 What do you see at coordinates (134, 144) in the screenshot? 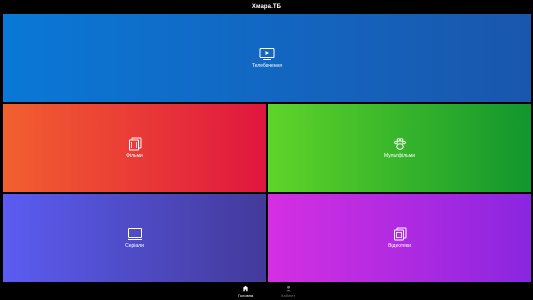
I see `film-stack-icon` at bounding box center [134, 144].